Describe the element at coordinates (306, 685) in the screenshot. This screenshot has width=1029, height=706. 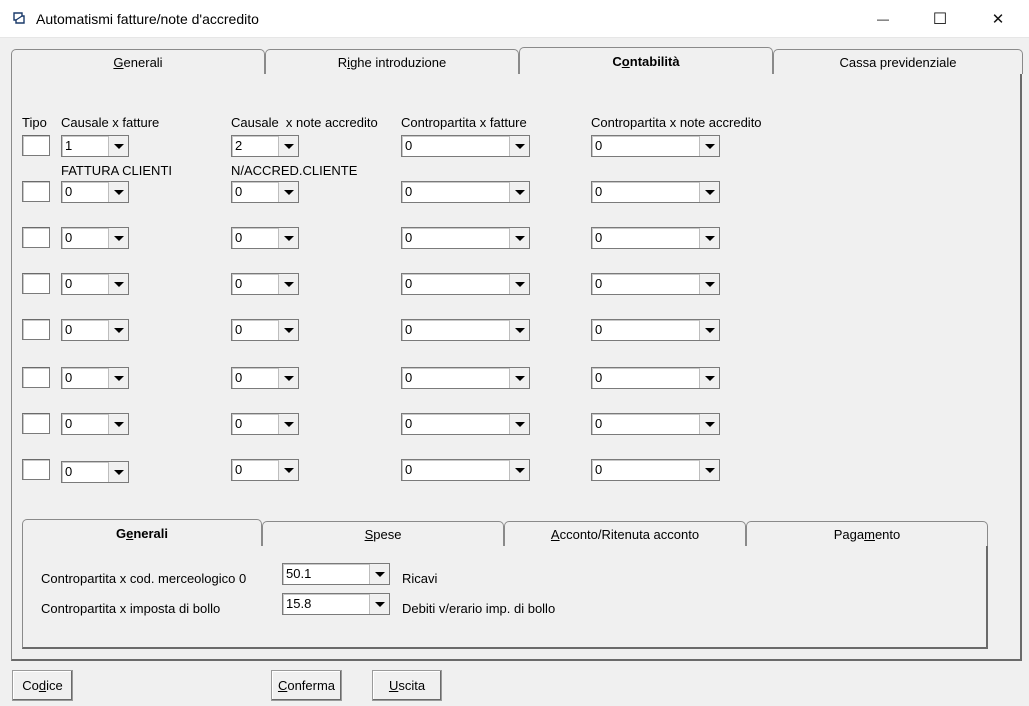
I see `conferma-button: Conferma` at that location.